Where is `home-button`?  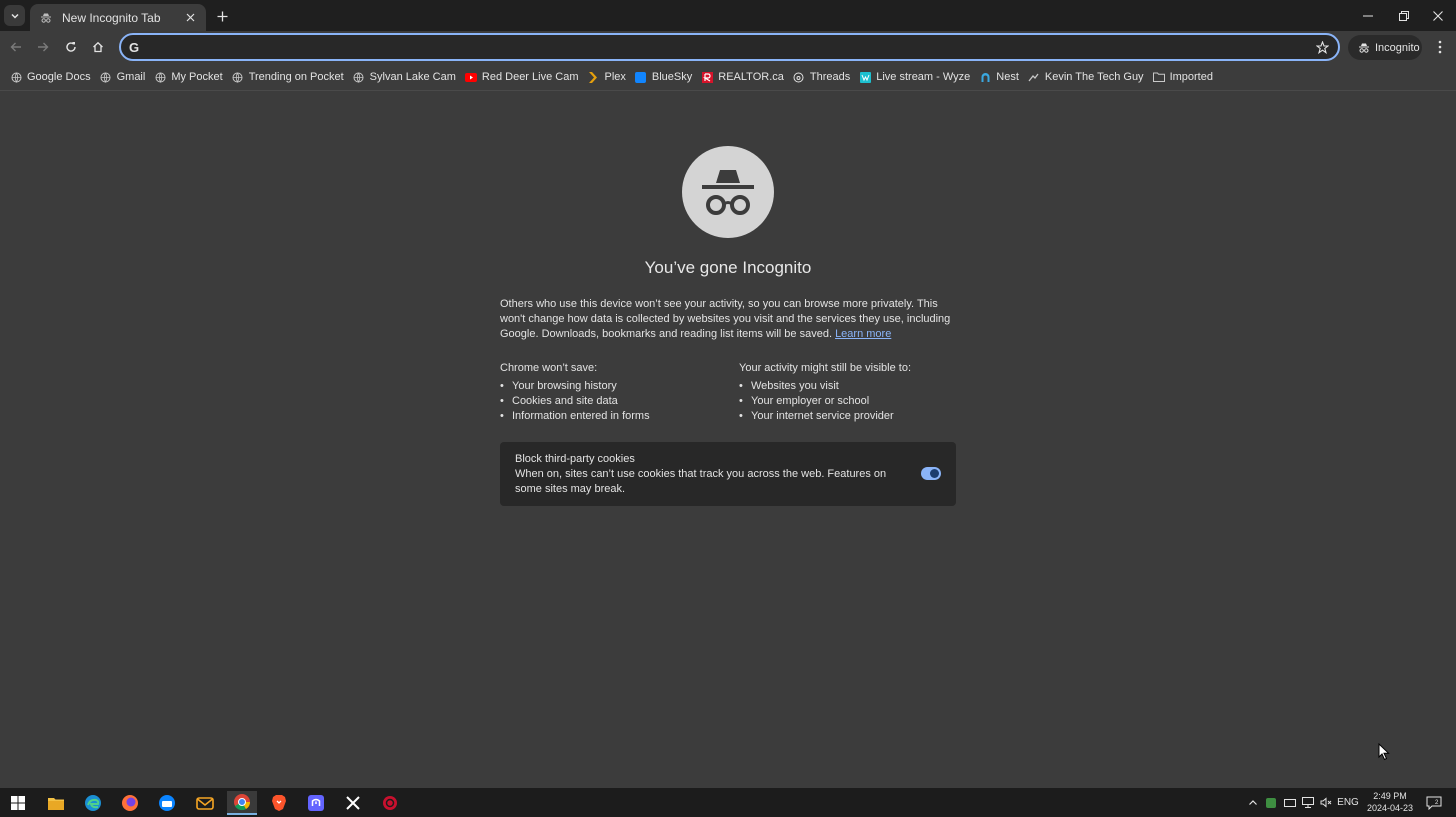
home-button is located at coordinates (98, 47).